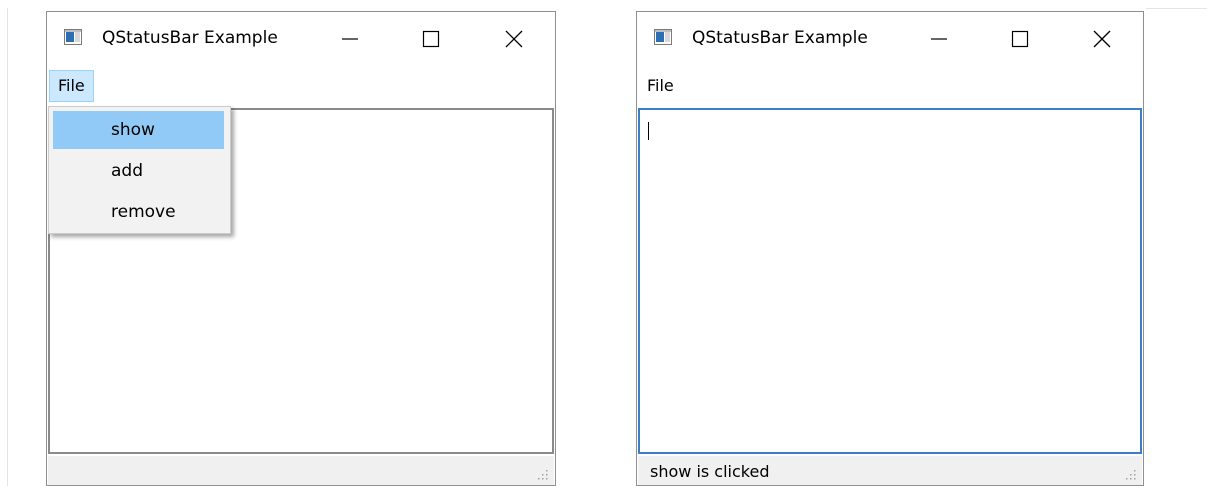 The height and width of the screenshot is (486, 1207). What do you see at coordinates (138, 130) in the screenshot?
I see `menu-item-show: show` at bounding box center [138, 130].